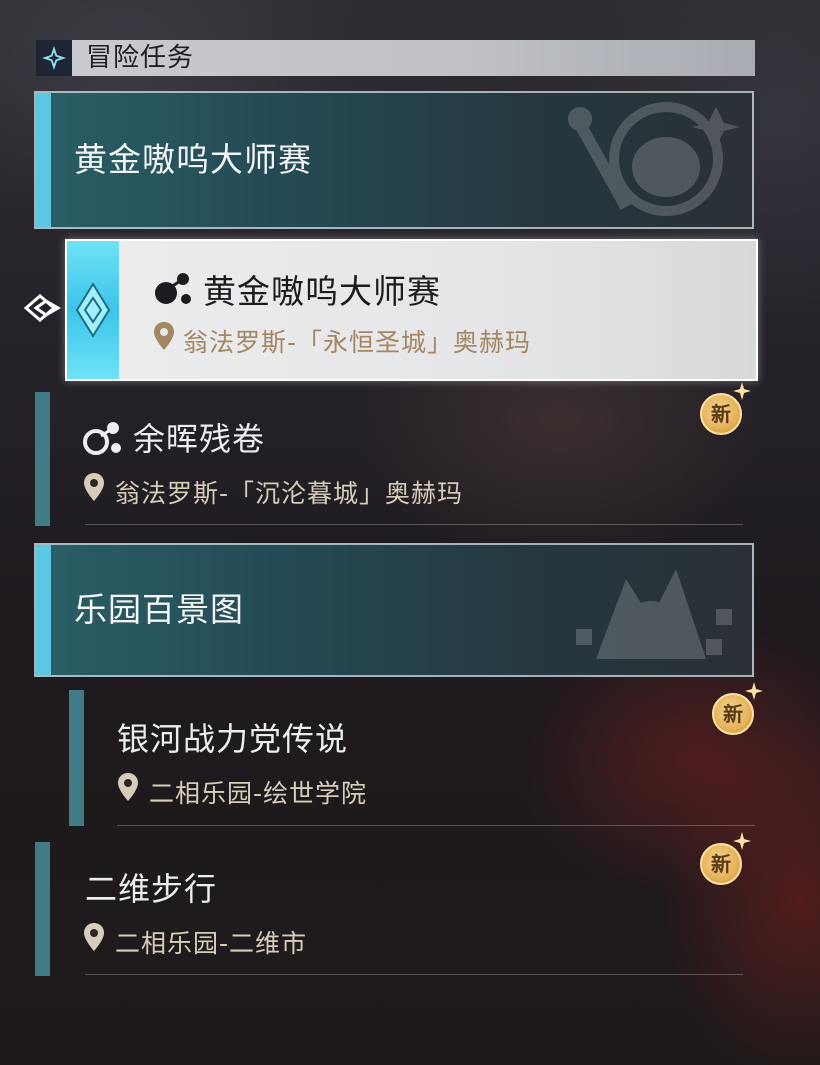 The image size is (820, 1065). Describe the element at coordinates (357, 342) in the screenshot. I see `quest-location: 翁法罗斯-「永恒圣城」奥赫玛` at that location.